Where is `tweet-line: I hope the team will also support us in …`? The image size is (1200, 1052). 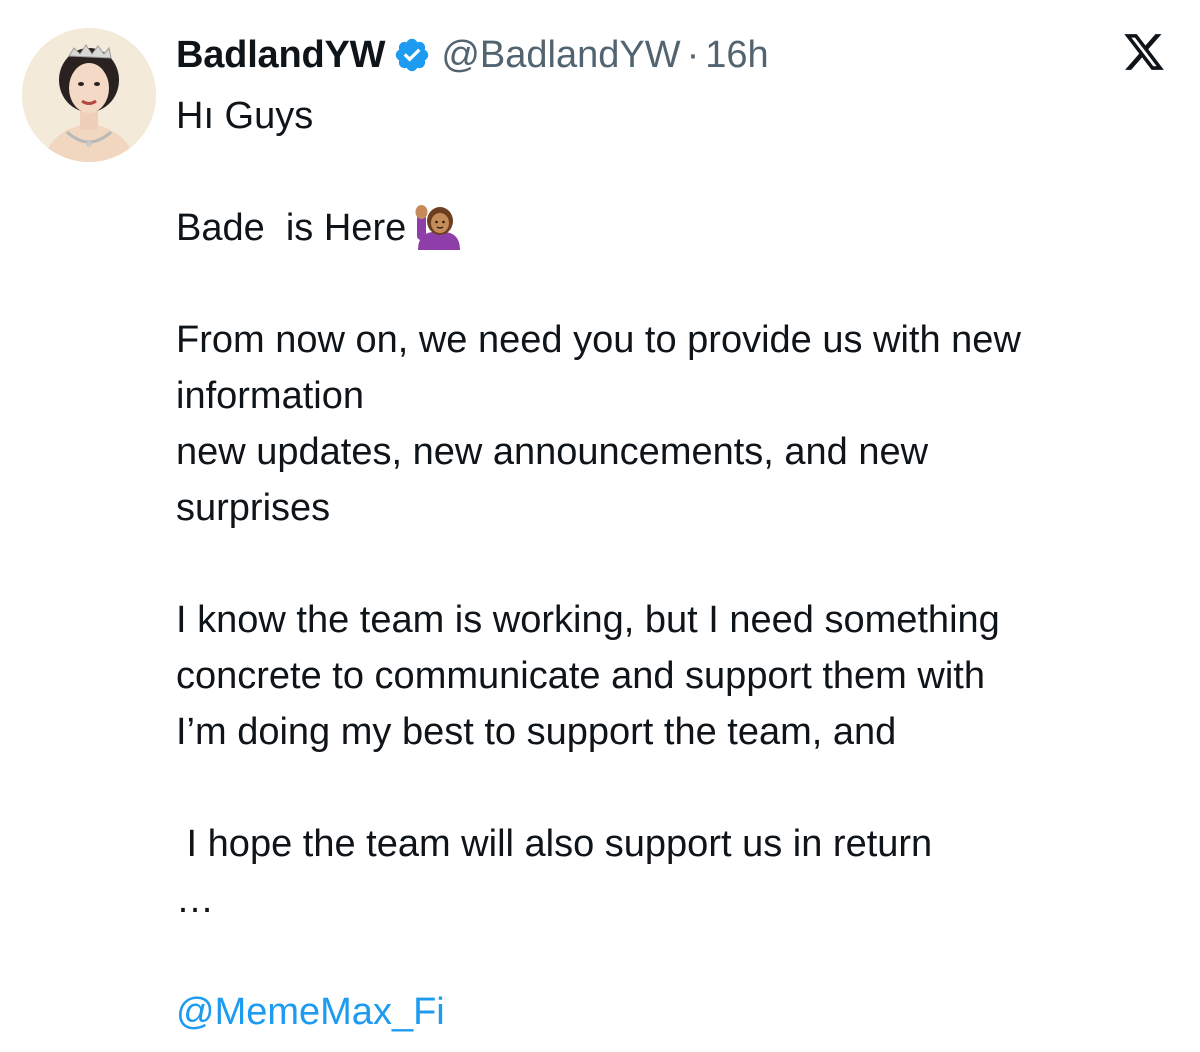
tweet-line: I hope the team will also support us in … is located at coordinates (554, 844).